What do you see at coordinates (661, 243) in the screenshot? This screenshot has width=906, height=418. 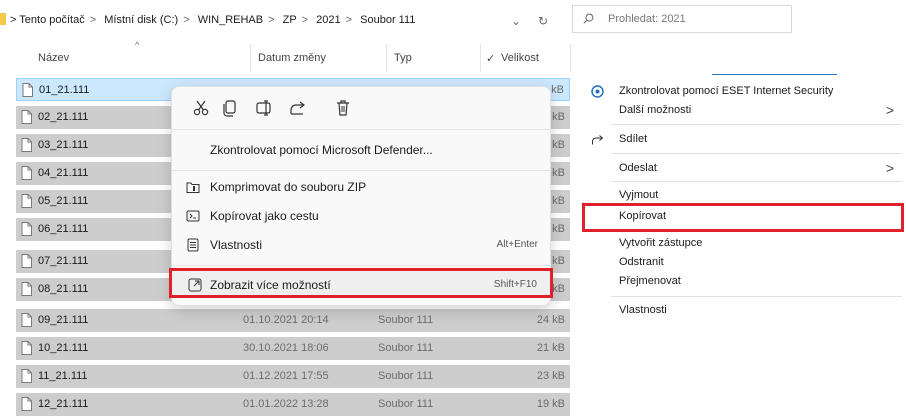 I see `menu-item-label: Vytvořit zástupce` at bounding box center [661, 243].